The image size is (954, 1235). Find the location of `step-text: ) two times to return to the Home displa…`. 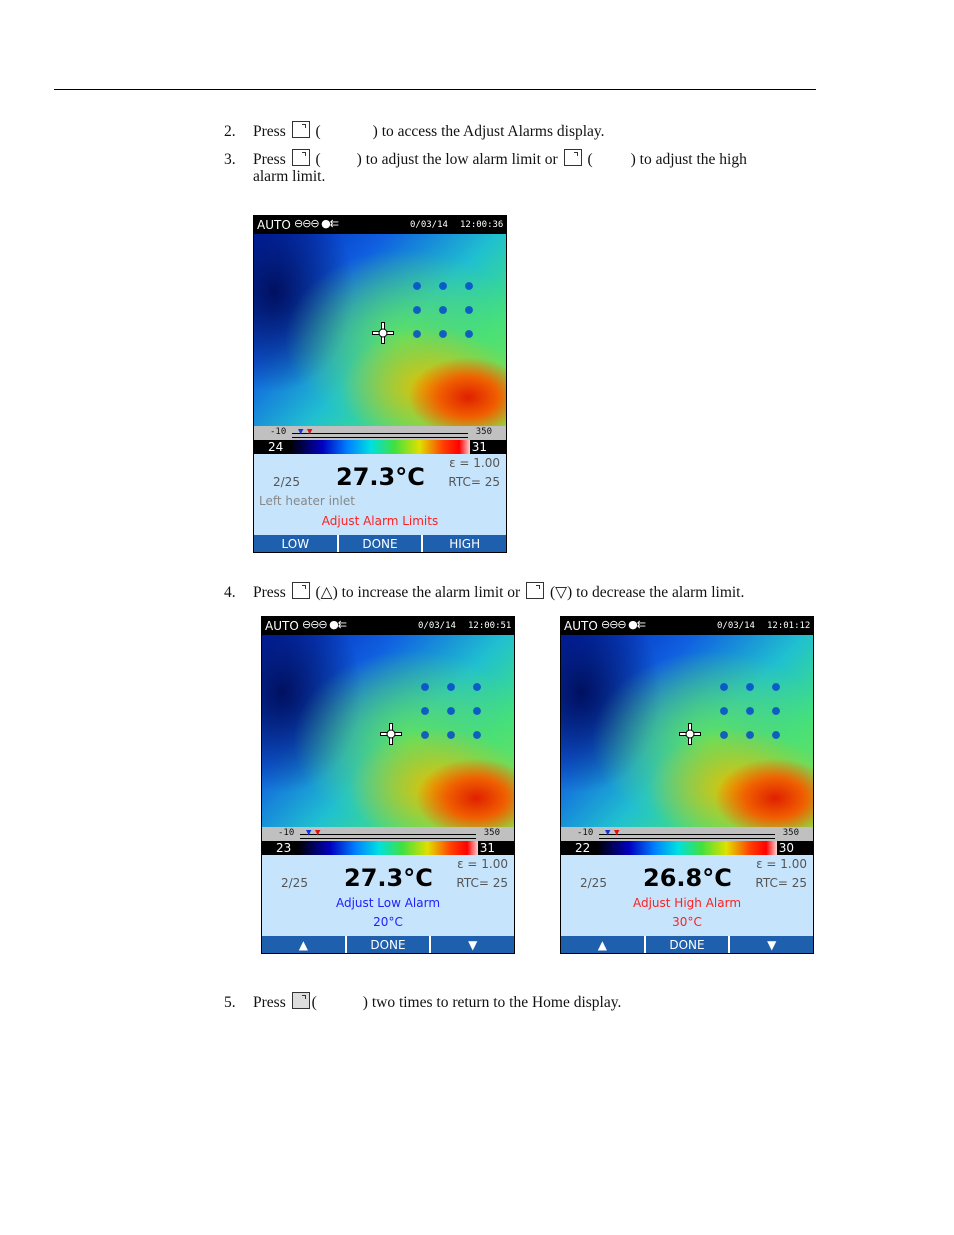

step-text: ) two times to return to the Home displa… is located at coordinates (492, 1002).